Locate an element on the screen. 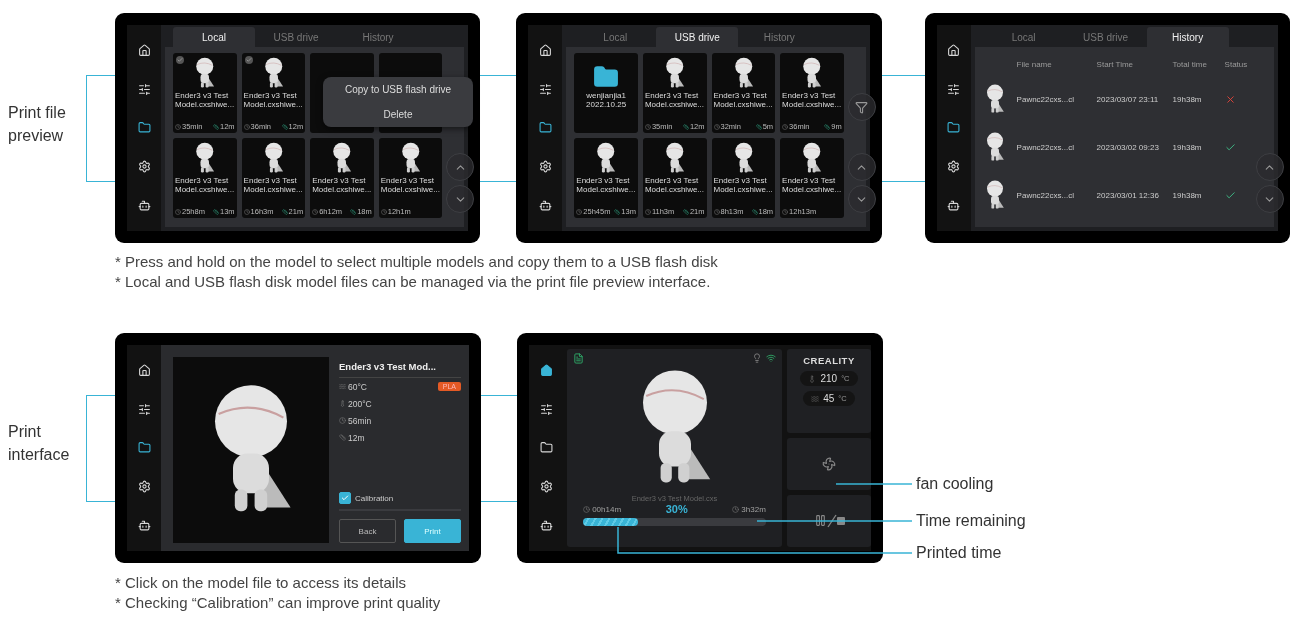  note-text: * Checking “Calibration” can improve print quality is located at coordinates (278, 603).